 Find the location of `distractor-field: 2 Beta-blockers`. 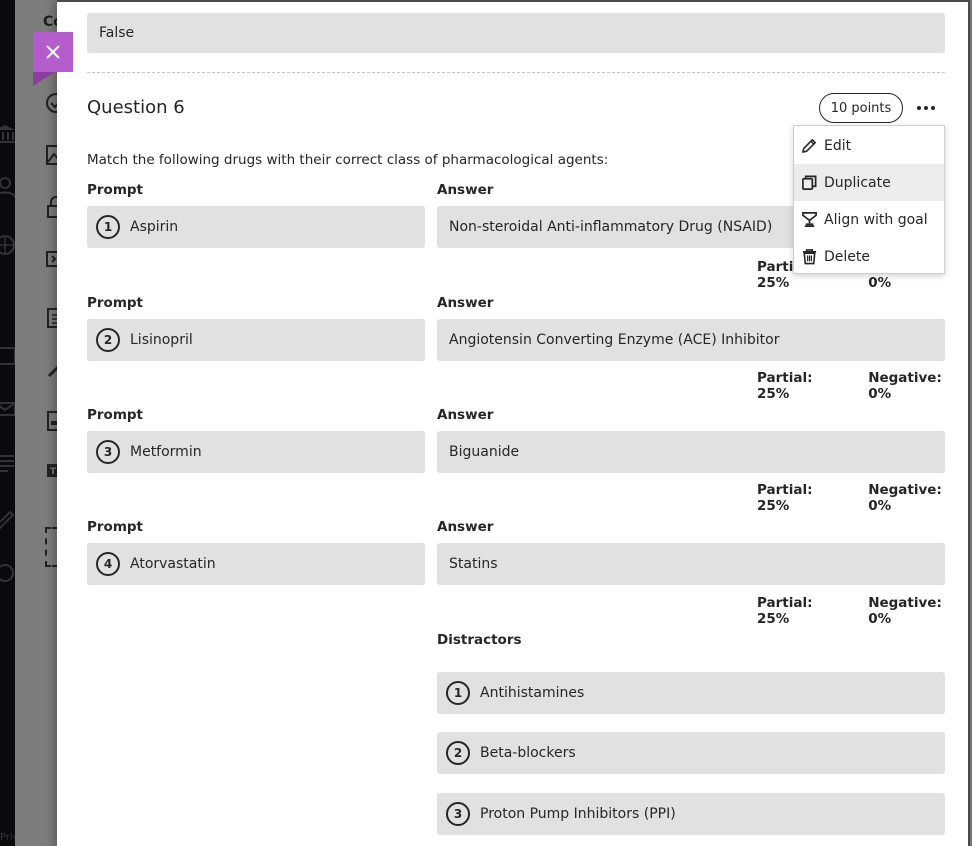

distractor-field: 2 Beta-blockers is located at coordinates (691, 753).